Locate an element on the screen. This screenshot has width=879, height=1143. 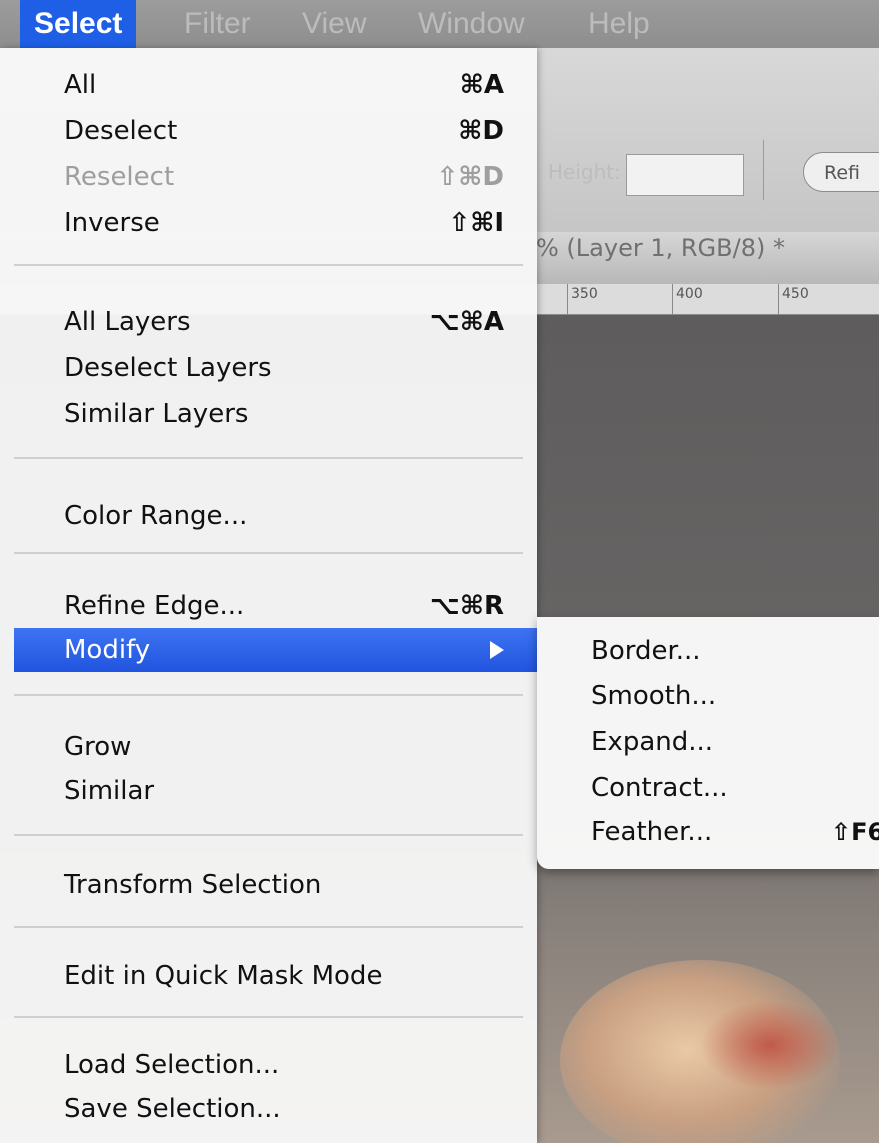
menu-item-label: Modify is located at coordinates (107, 650).